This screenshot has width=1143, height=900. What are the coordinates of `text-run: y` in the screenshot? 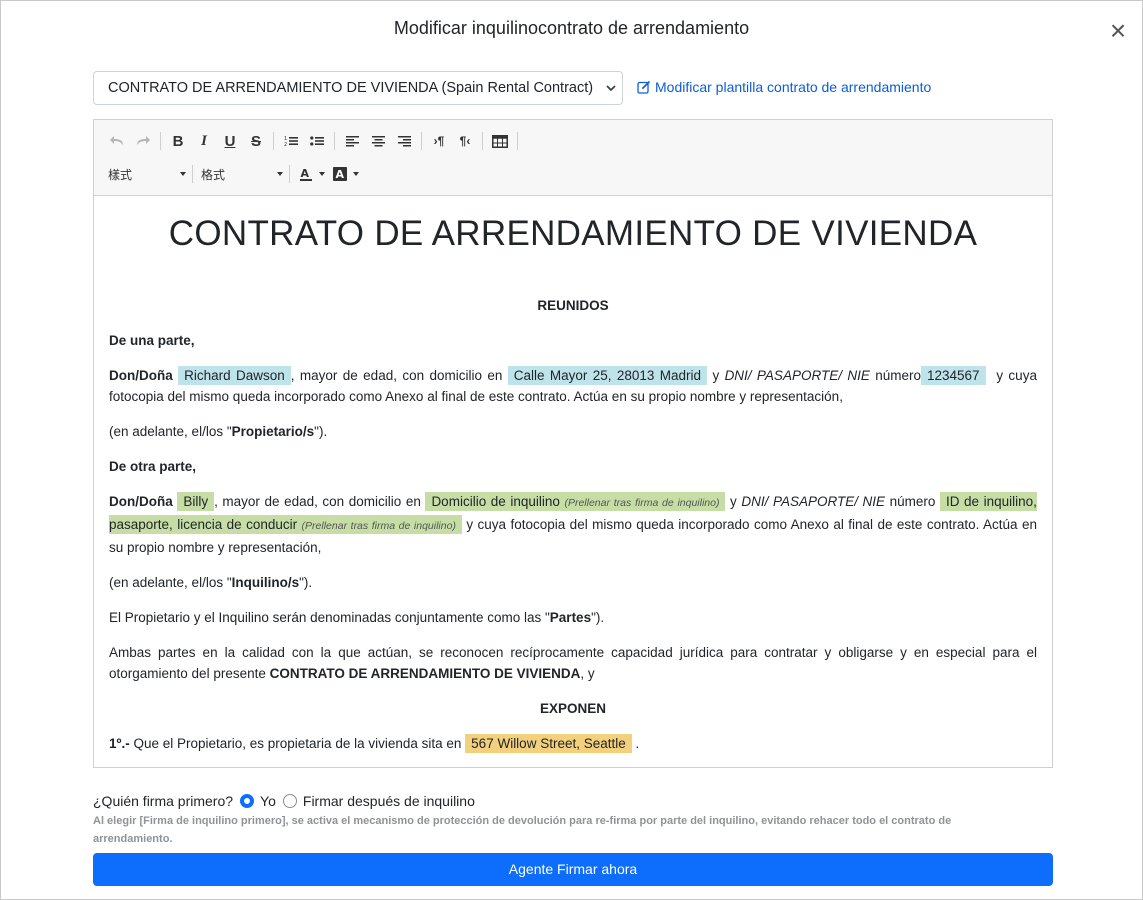 It's located at (733, 501).